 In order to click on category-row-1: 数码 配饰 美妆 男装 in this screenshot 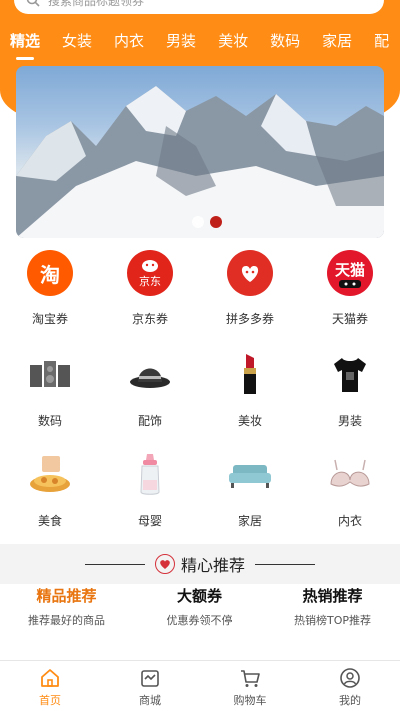, I will do `click(200, 389)`.